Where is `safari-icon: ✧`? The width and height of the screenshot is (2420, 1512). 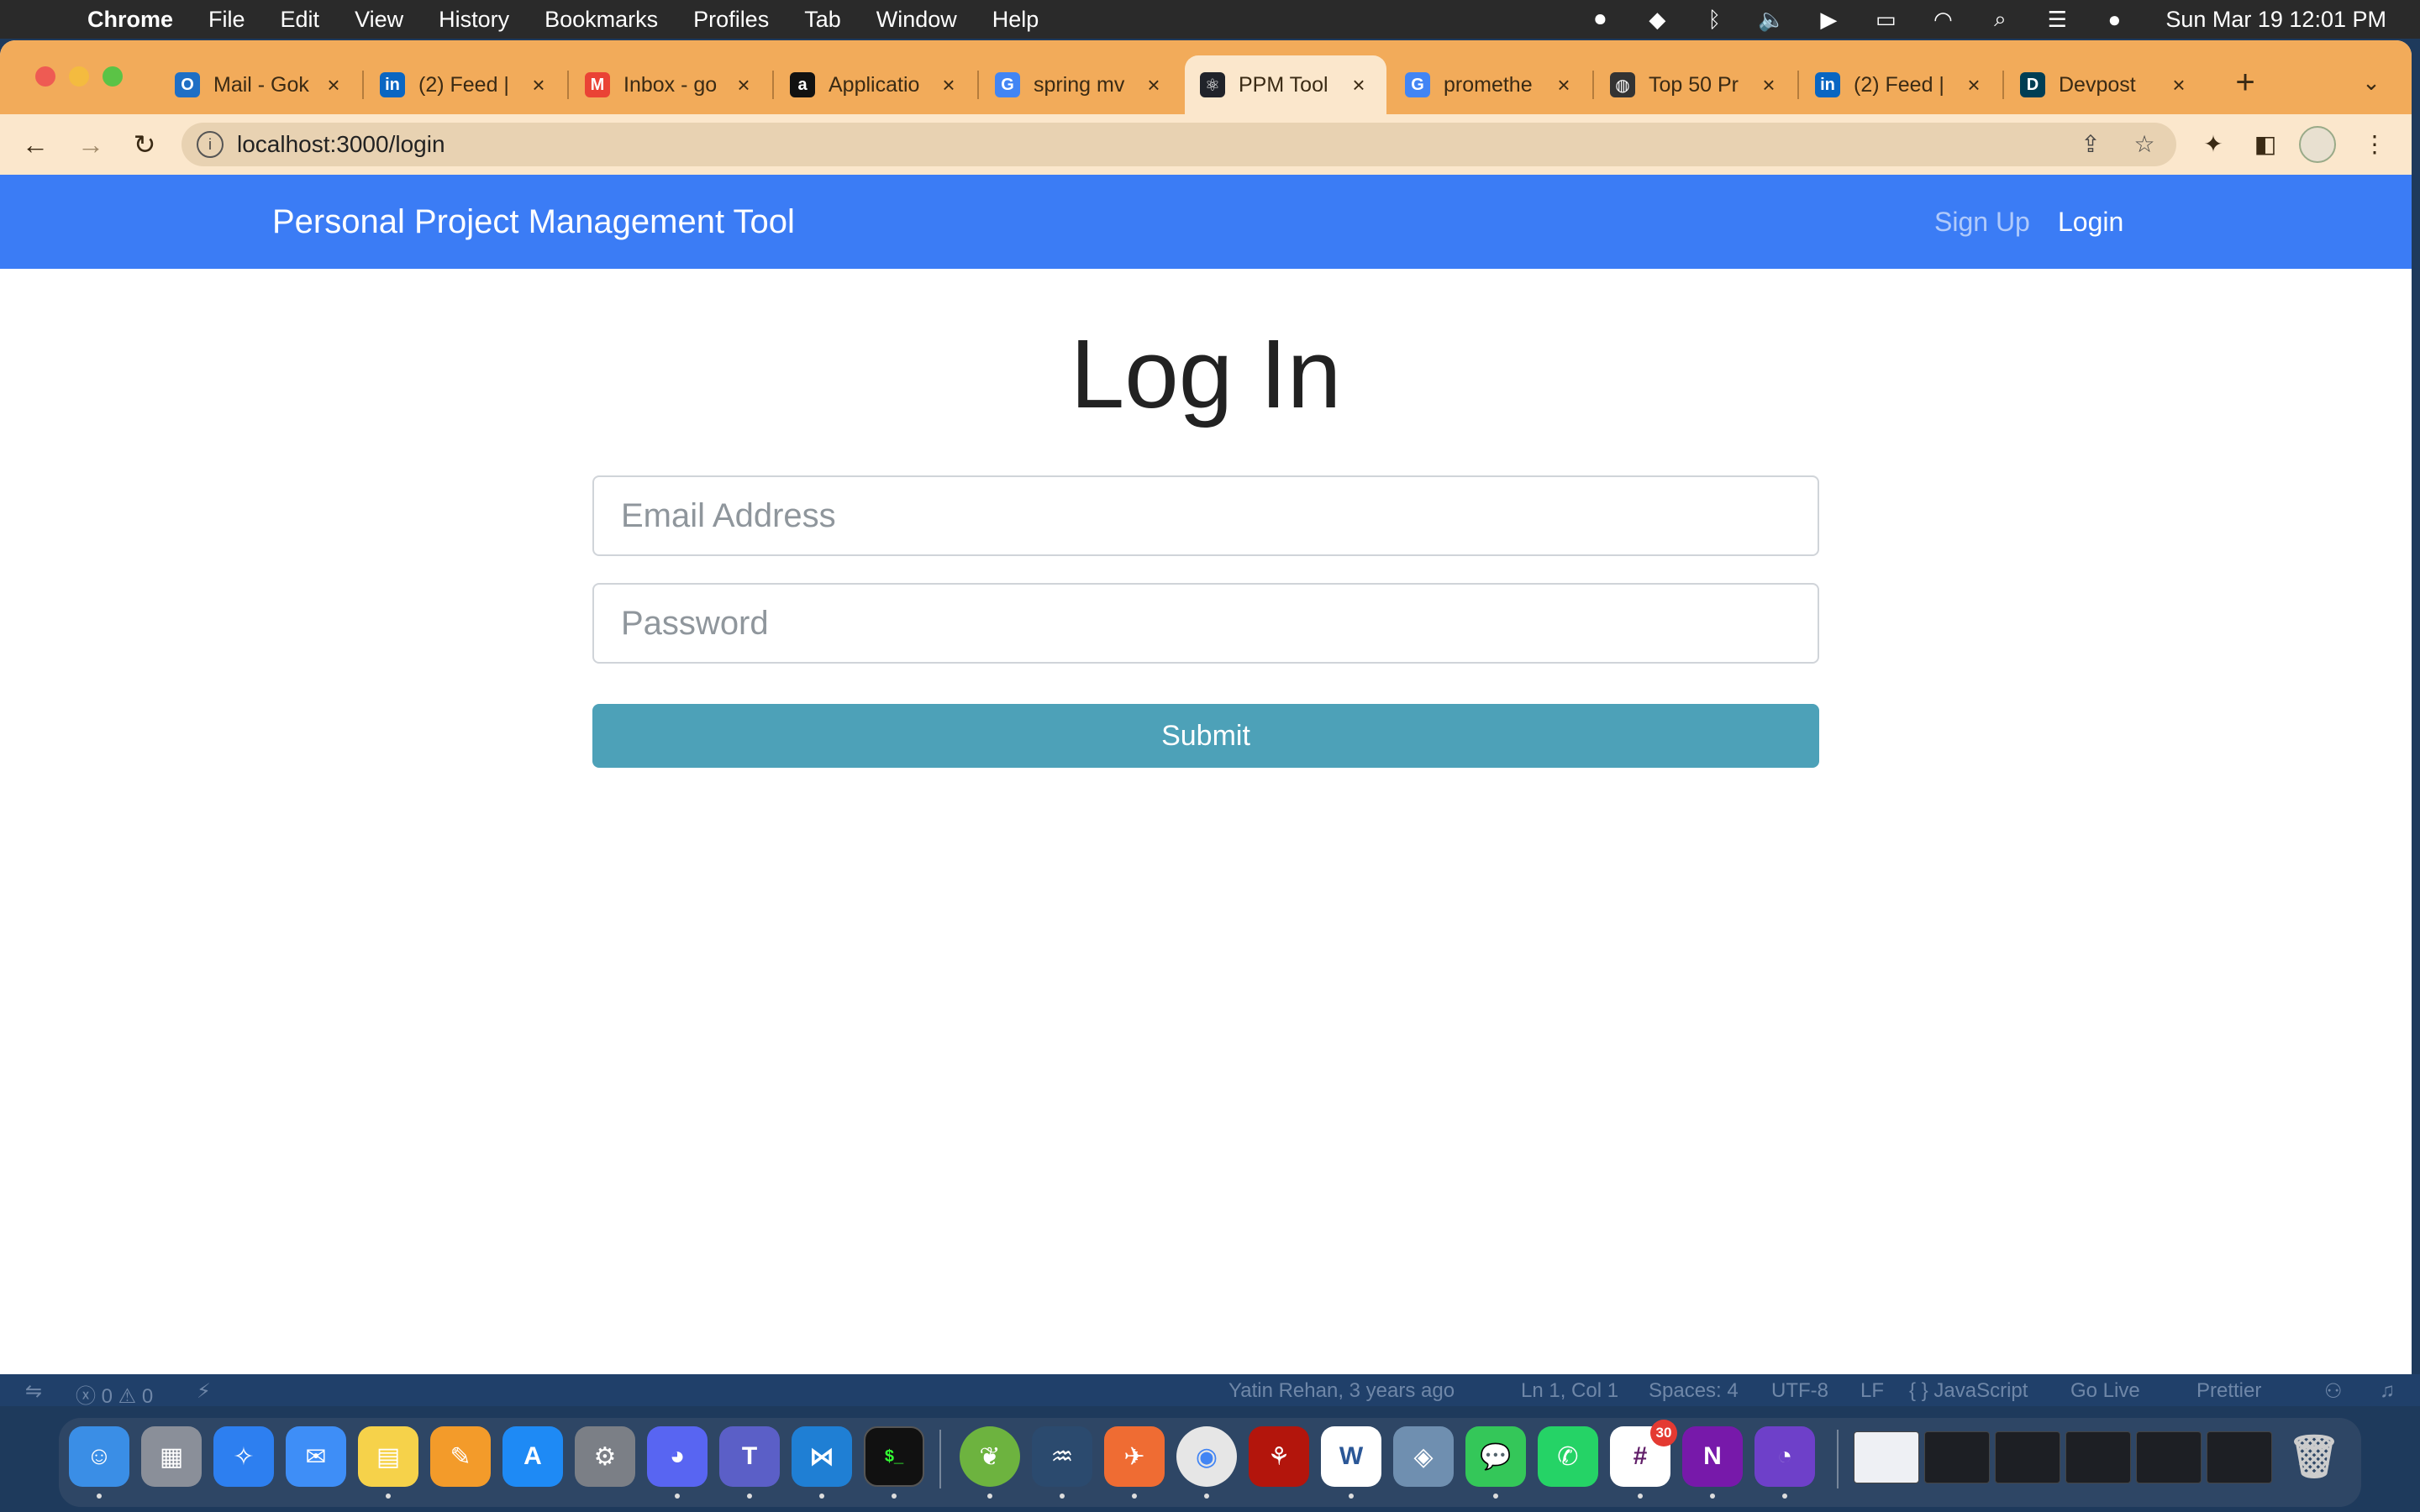 safari-icon: ✧ is located at coordinates (243, 1456).